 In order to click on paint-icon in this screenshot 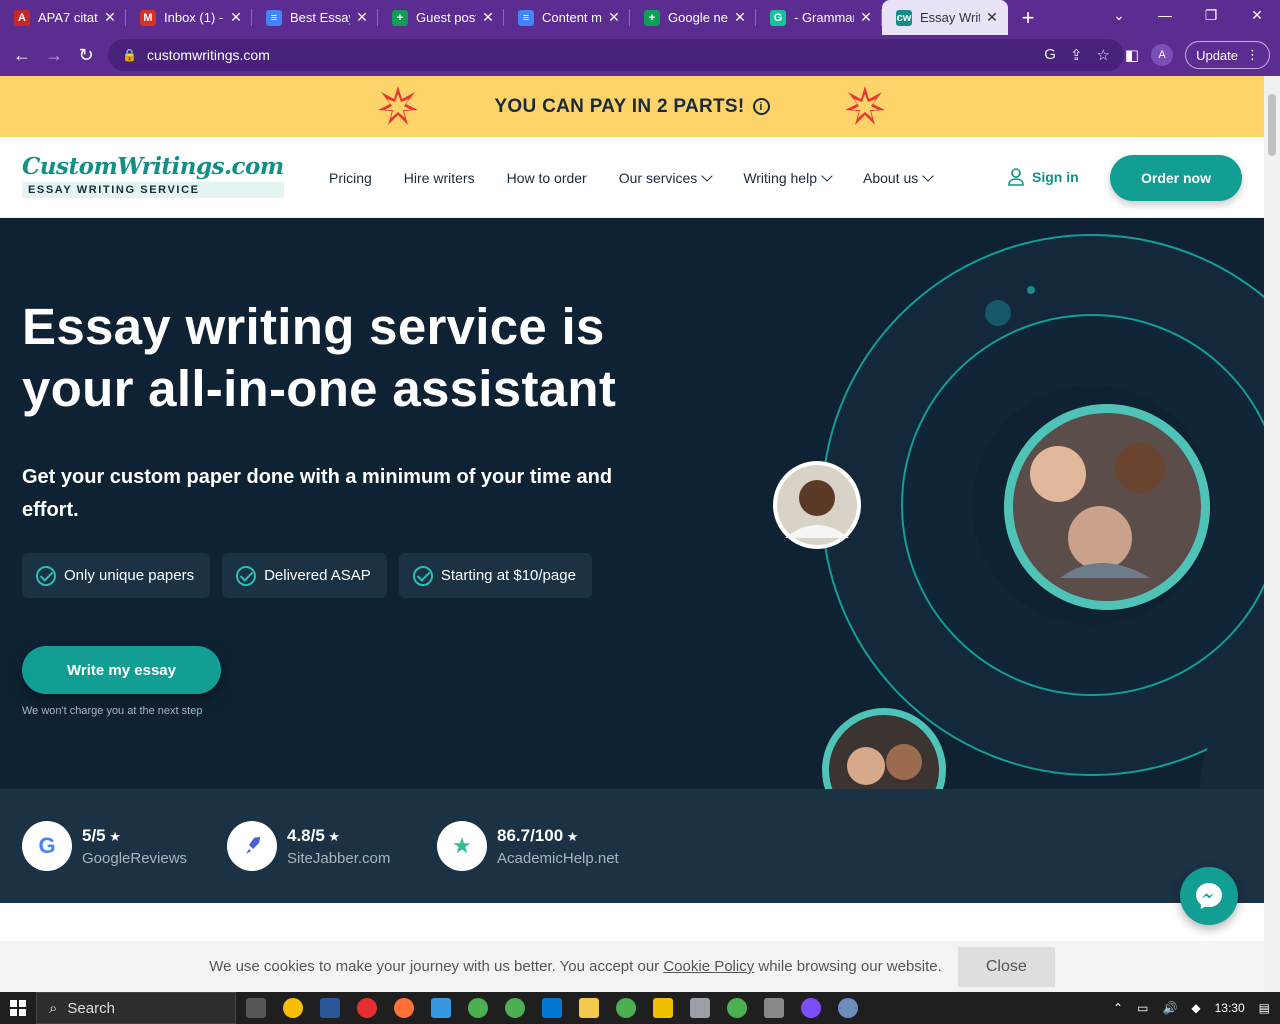, I will do `click(589, 1008)`.